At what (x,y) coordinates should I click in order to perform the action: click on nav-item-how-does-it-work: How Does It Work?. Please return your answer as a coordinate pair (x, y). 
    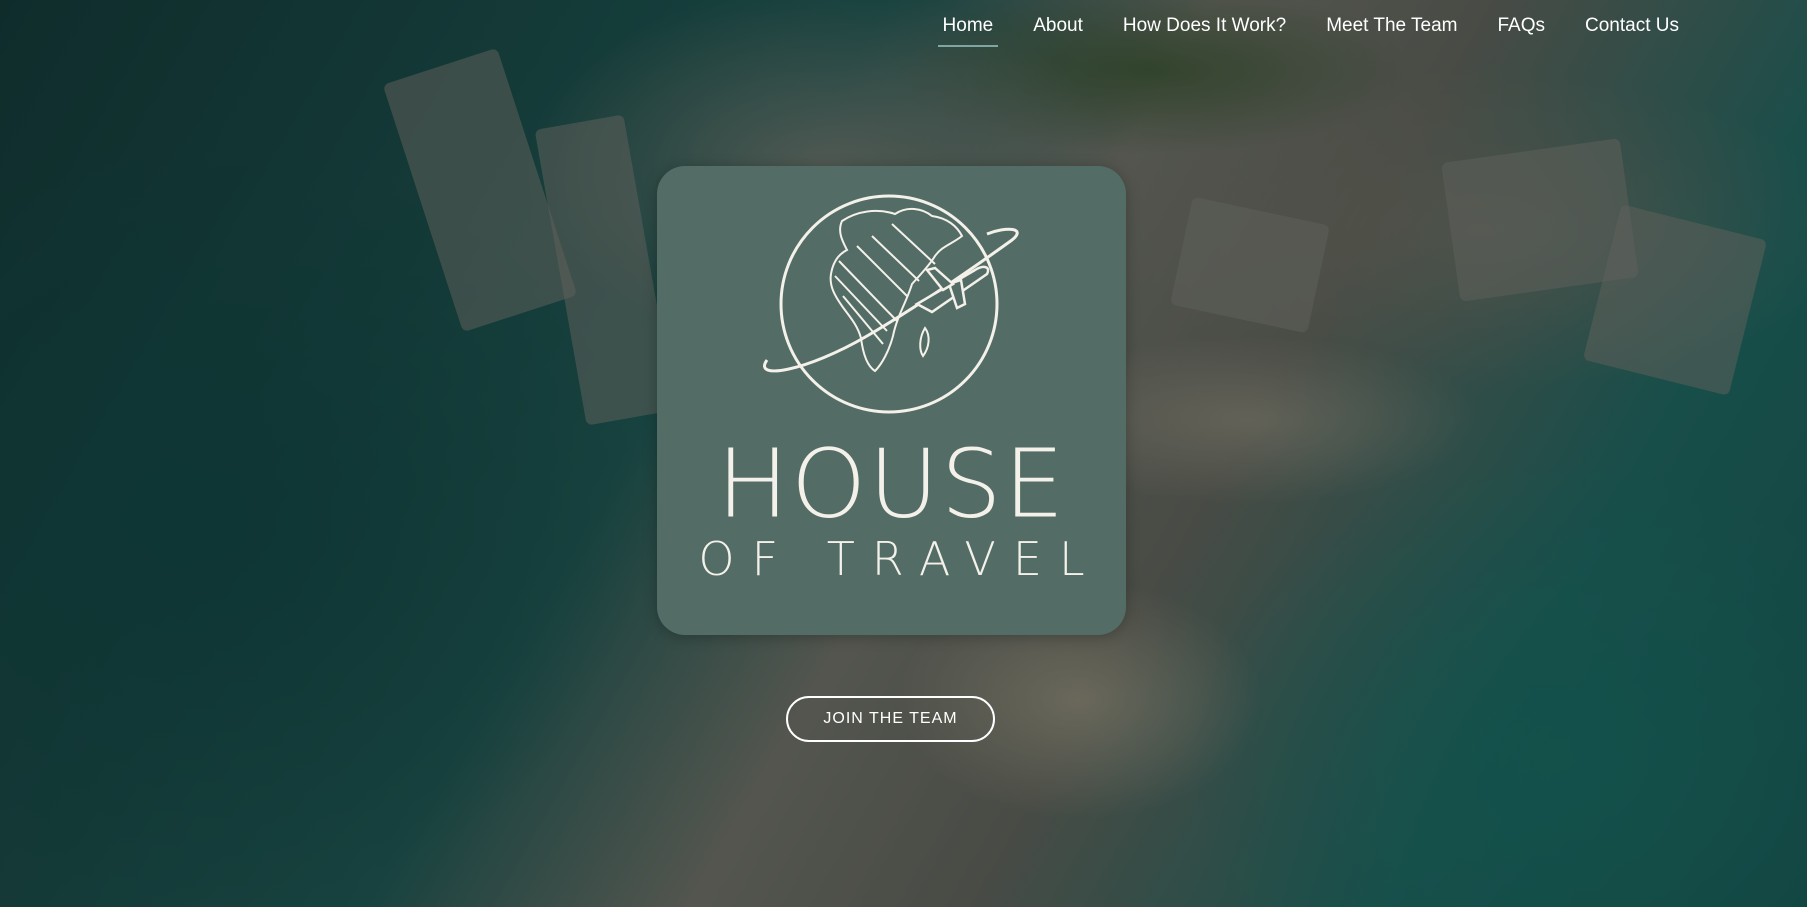
    Looking at the image, I should click on (1204, 25).